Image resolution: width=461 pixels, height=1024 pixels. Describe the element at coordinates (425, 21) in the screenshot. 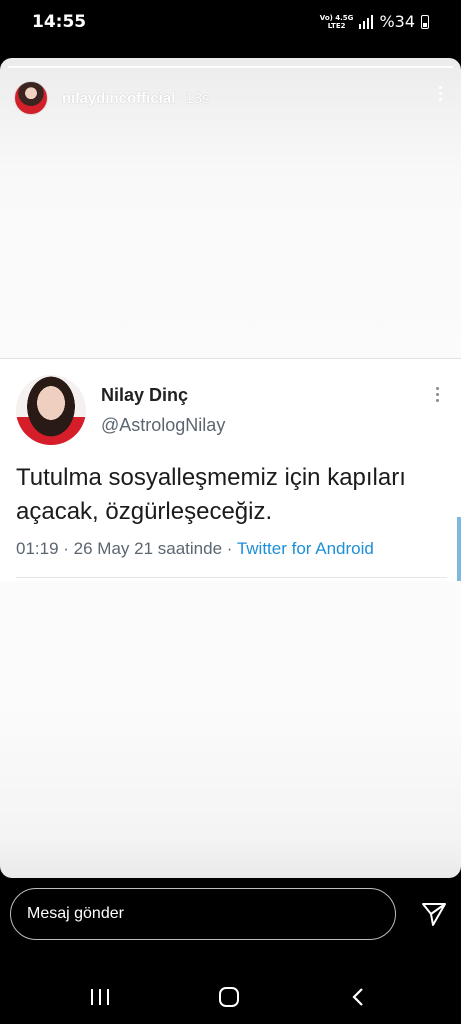

I see `battery-icon` at that location.